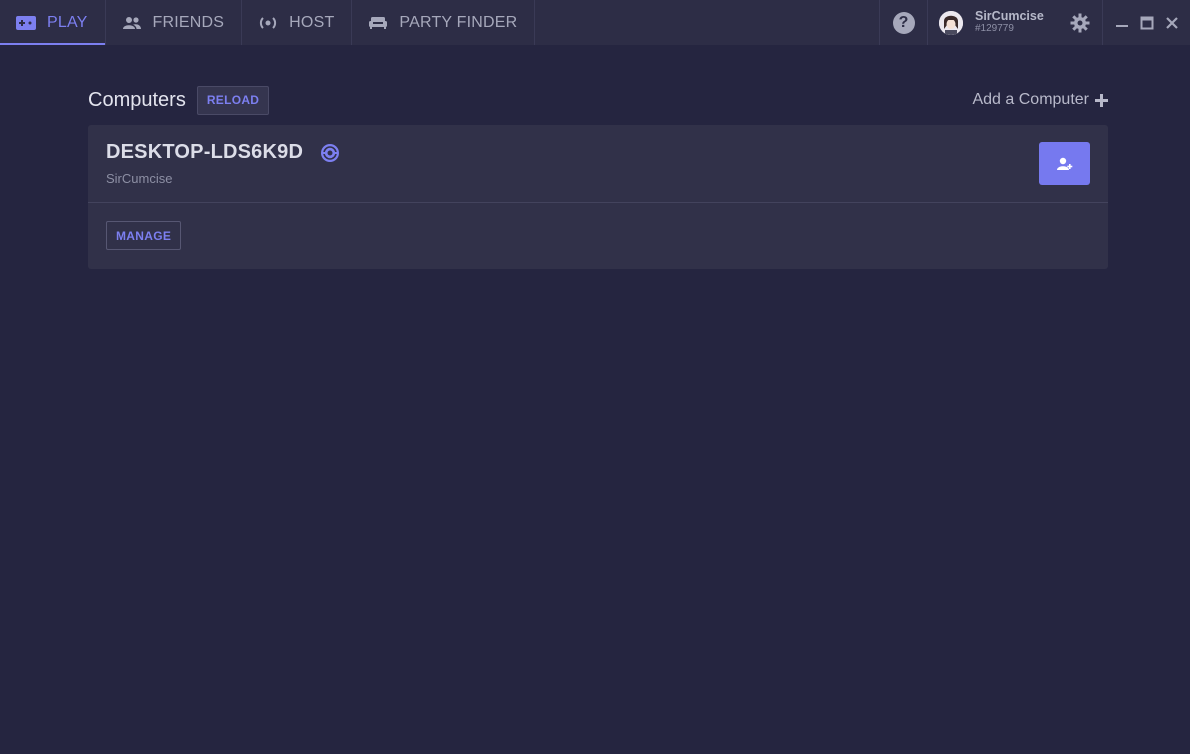  I want to click on settings-button, so click(1080, 23).